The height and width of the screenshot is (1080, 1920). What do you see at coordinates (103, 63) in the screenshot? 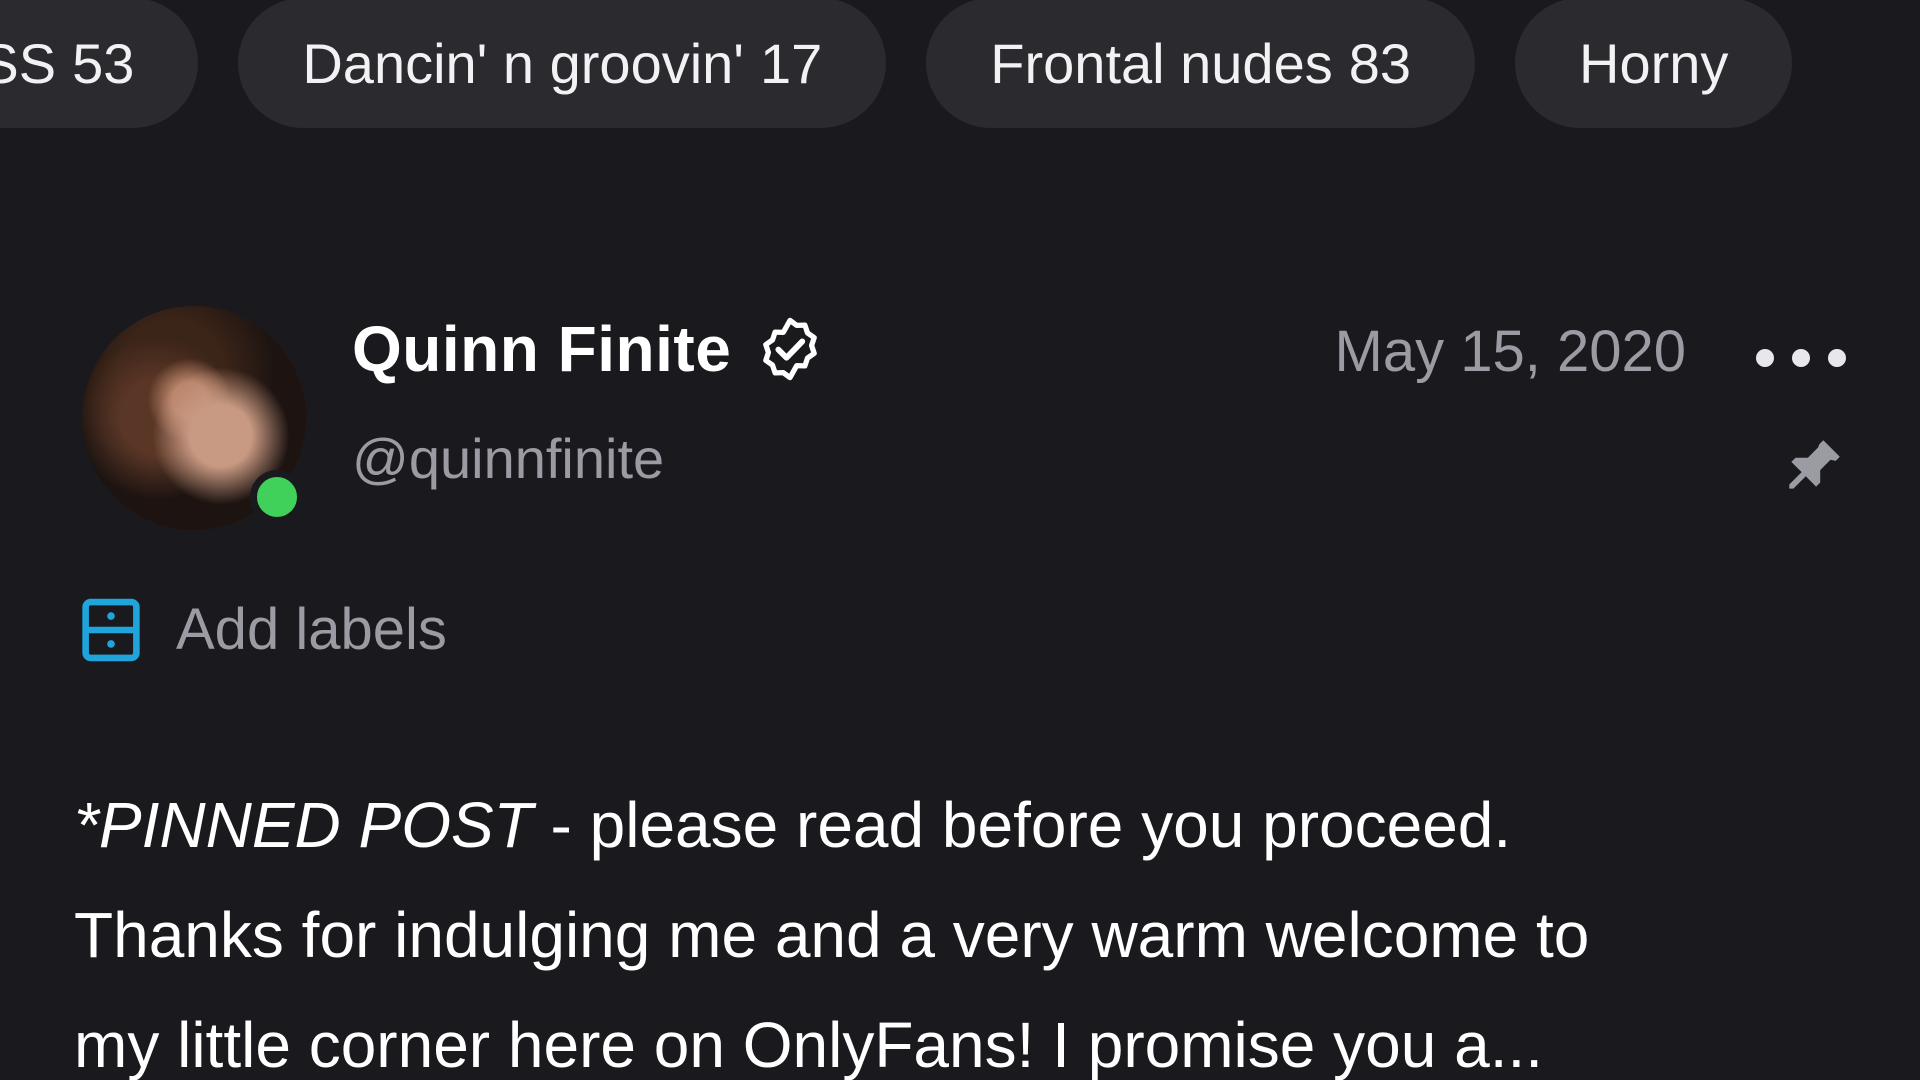
I see `chip-count: 53` at bounding box center [103, 63].